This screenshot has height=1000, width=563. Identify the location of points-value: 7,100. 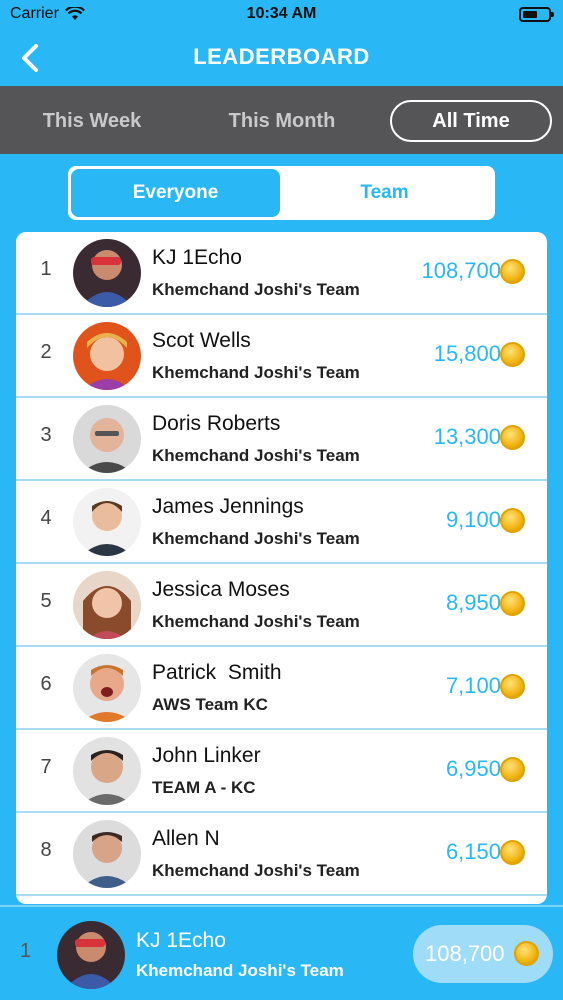
(473, 685).